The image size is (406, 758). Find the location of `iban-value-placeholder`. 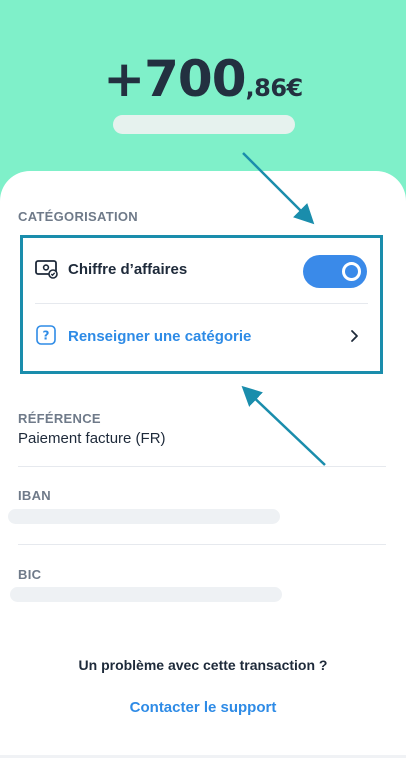

iban-value-placeholder is located at coordinates (144, 516).